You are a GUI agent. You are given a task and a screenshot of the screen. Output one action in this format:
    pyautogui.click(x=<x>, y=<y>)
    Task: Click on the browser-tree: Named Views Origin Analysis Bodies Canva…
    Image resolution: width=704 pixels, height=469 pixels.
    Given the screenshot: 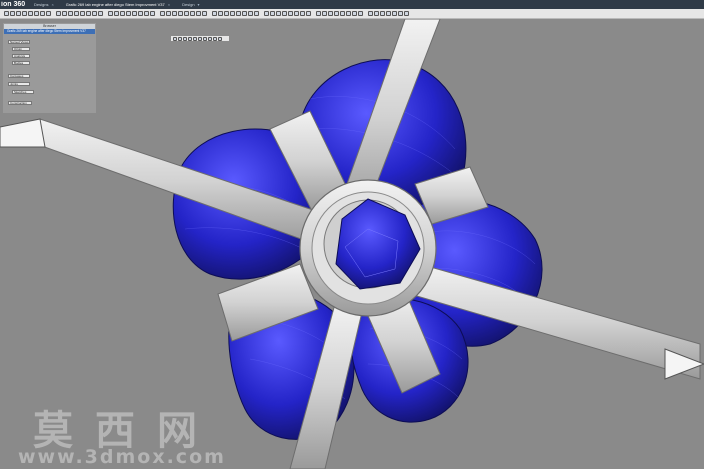 What is the action you would take?
    pyautogui.click(x=49, y=73)
    